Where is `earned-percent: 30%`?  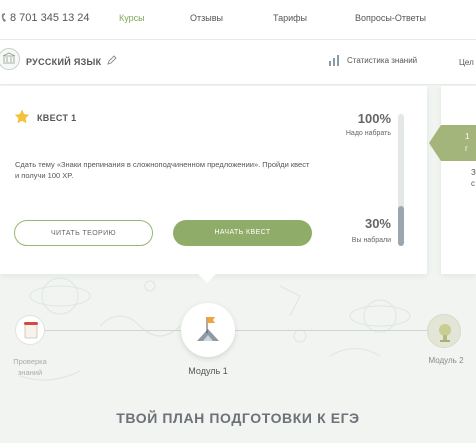 earned-percent: 30% is located at coordinates (377, 223).